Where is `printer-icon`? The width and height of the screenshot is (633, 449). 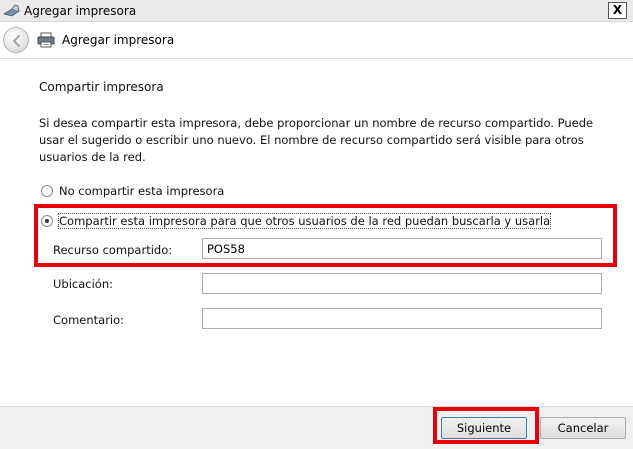
printer-icon is located at coordinates (46, 41).